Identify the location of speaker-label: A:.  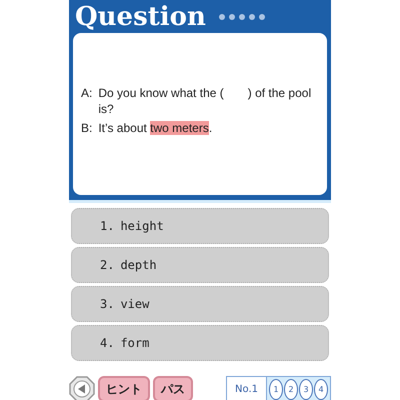
(86, 93).